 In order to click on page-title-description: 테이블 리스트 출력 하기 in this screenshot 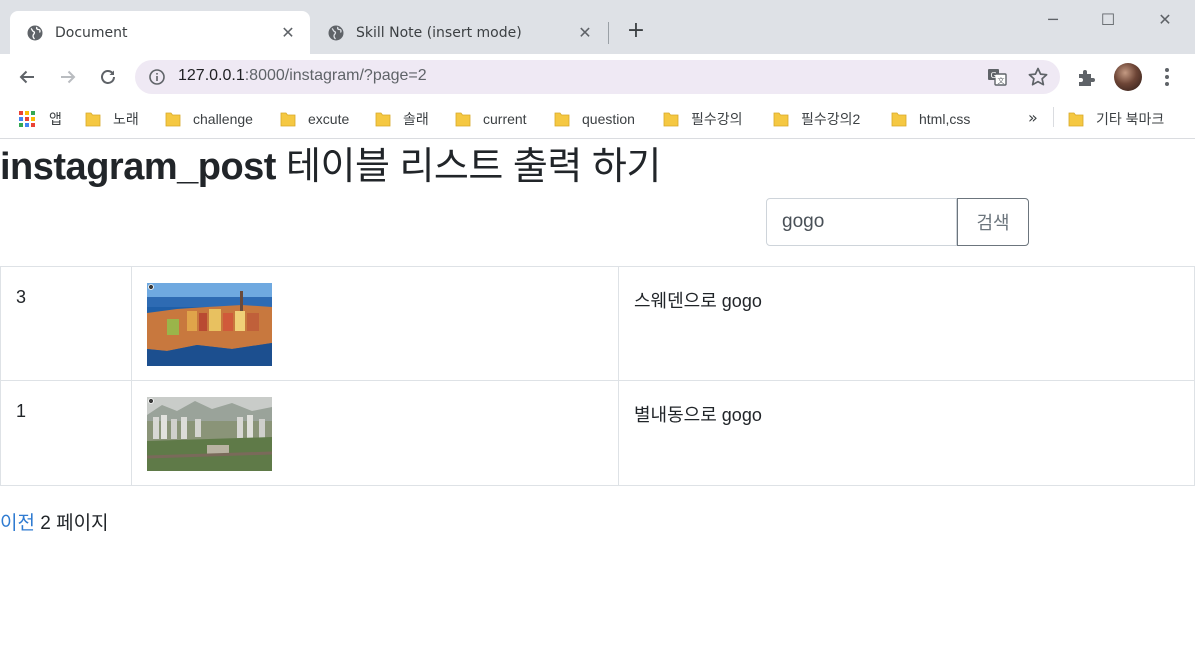, I will do `click(473, 167)`.